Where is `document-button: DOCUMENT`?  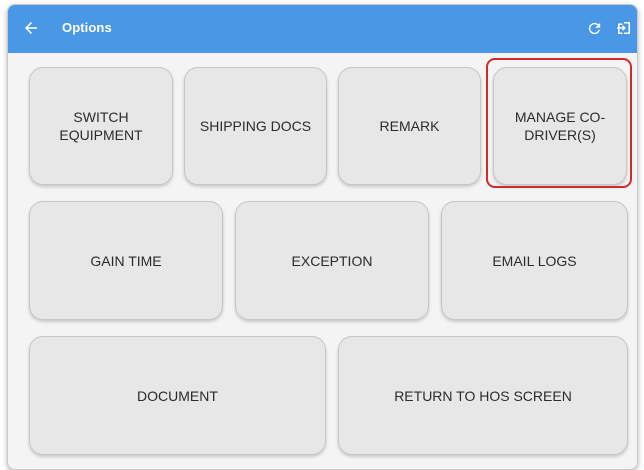
document-button: DOCUMENT is located at coordinates (177, 395).